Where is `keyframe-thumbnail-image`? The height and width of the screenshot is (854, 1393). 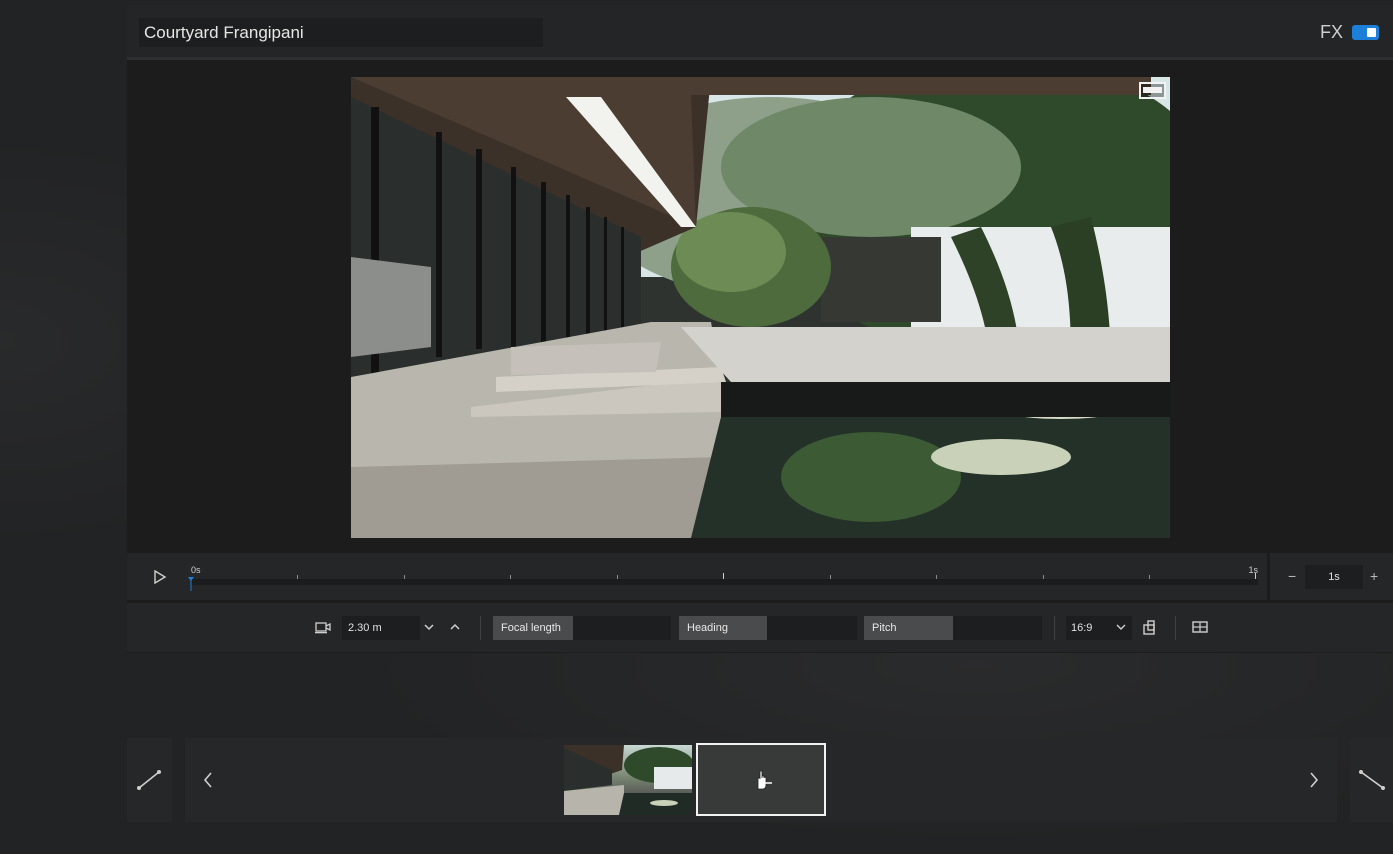
keyframe-thumbnail-image is located at coordinates (628, 780).